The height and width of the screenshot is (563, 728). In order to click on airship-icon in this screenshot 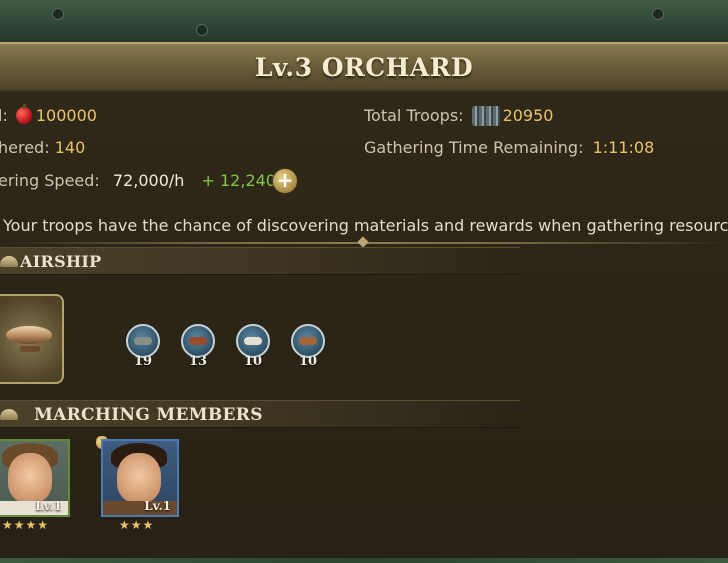, I will do `click(29, 335)`.